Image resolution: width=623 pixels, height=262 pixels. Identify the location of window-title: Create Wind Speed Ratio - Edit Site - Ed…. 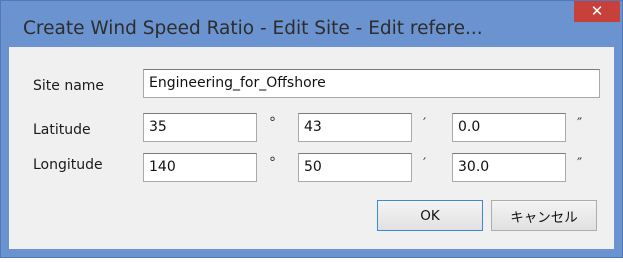
(253, 28).